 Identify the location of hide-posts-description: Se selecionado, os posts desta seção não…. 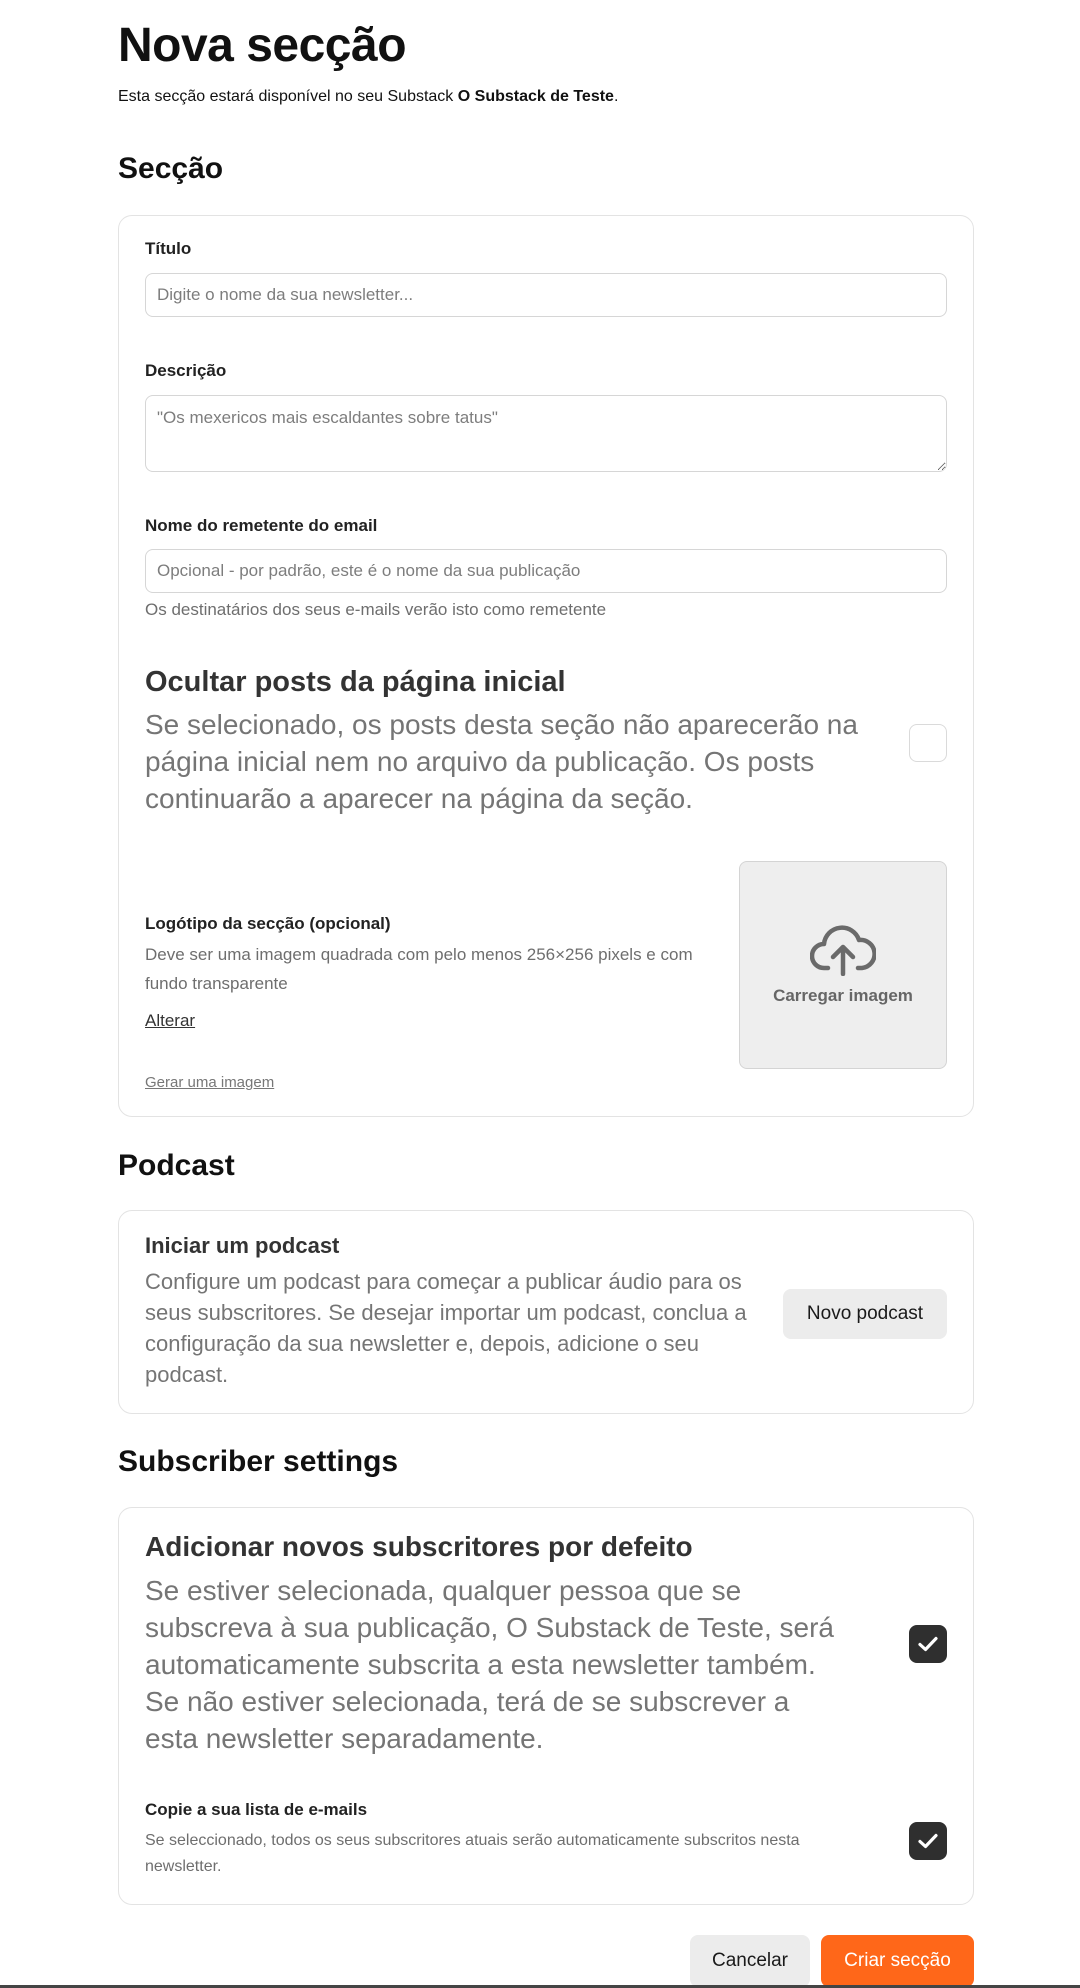
(501, 761).